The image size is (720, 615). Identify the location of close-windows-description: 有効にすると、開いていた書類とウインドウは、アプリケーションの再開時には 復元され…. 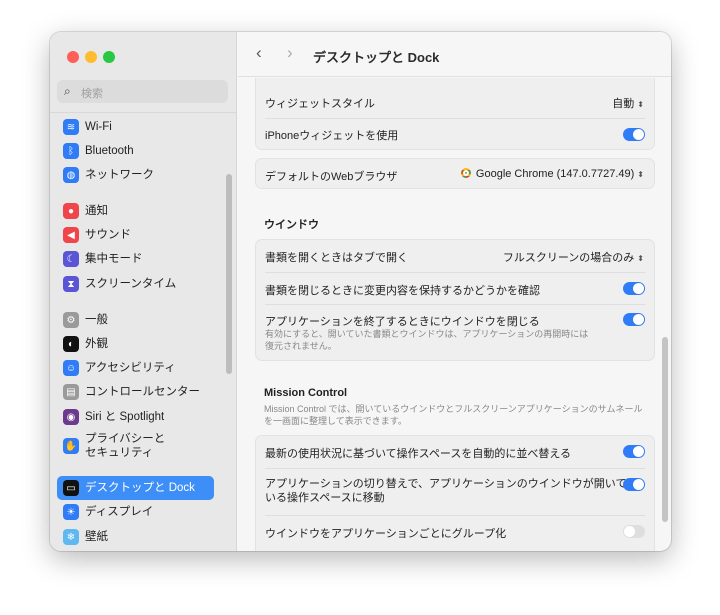
(426, 340).